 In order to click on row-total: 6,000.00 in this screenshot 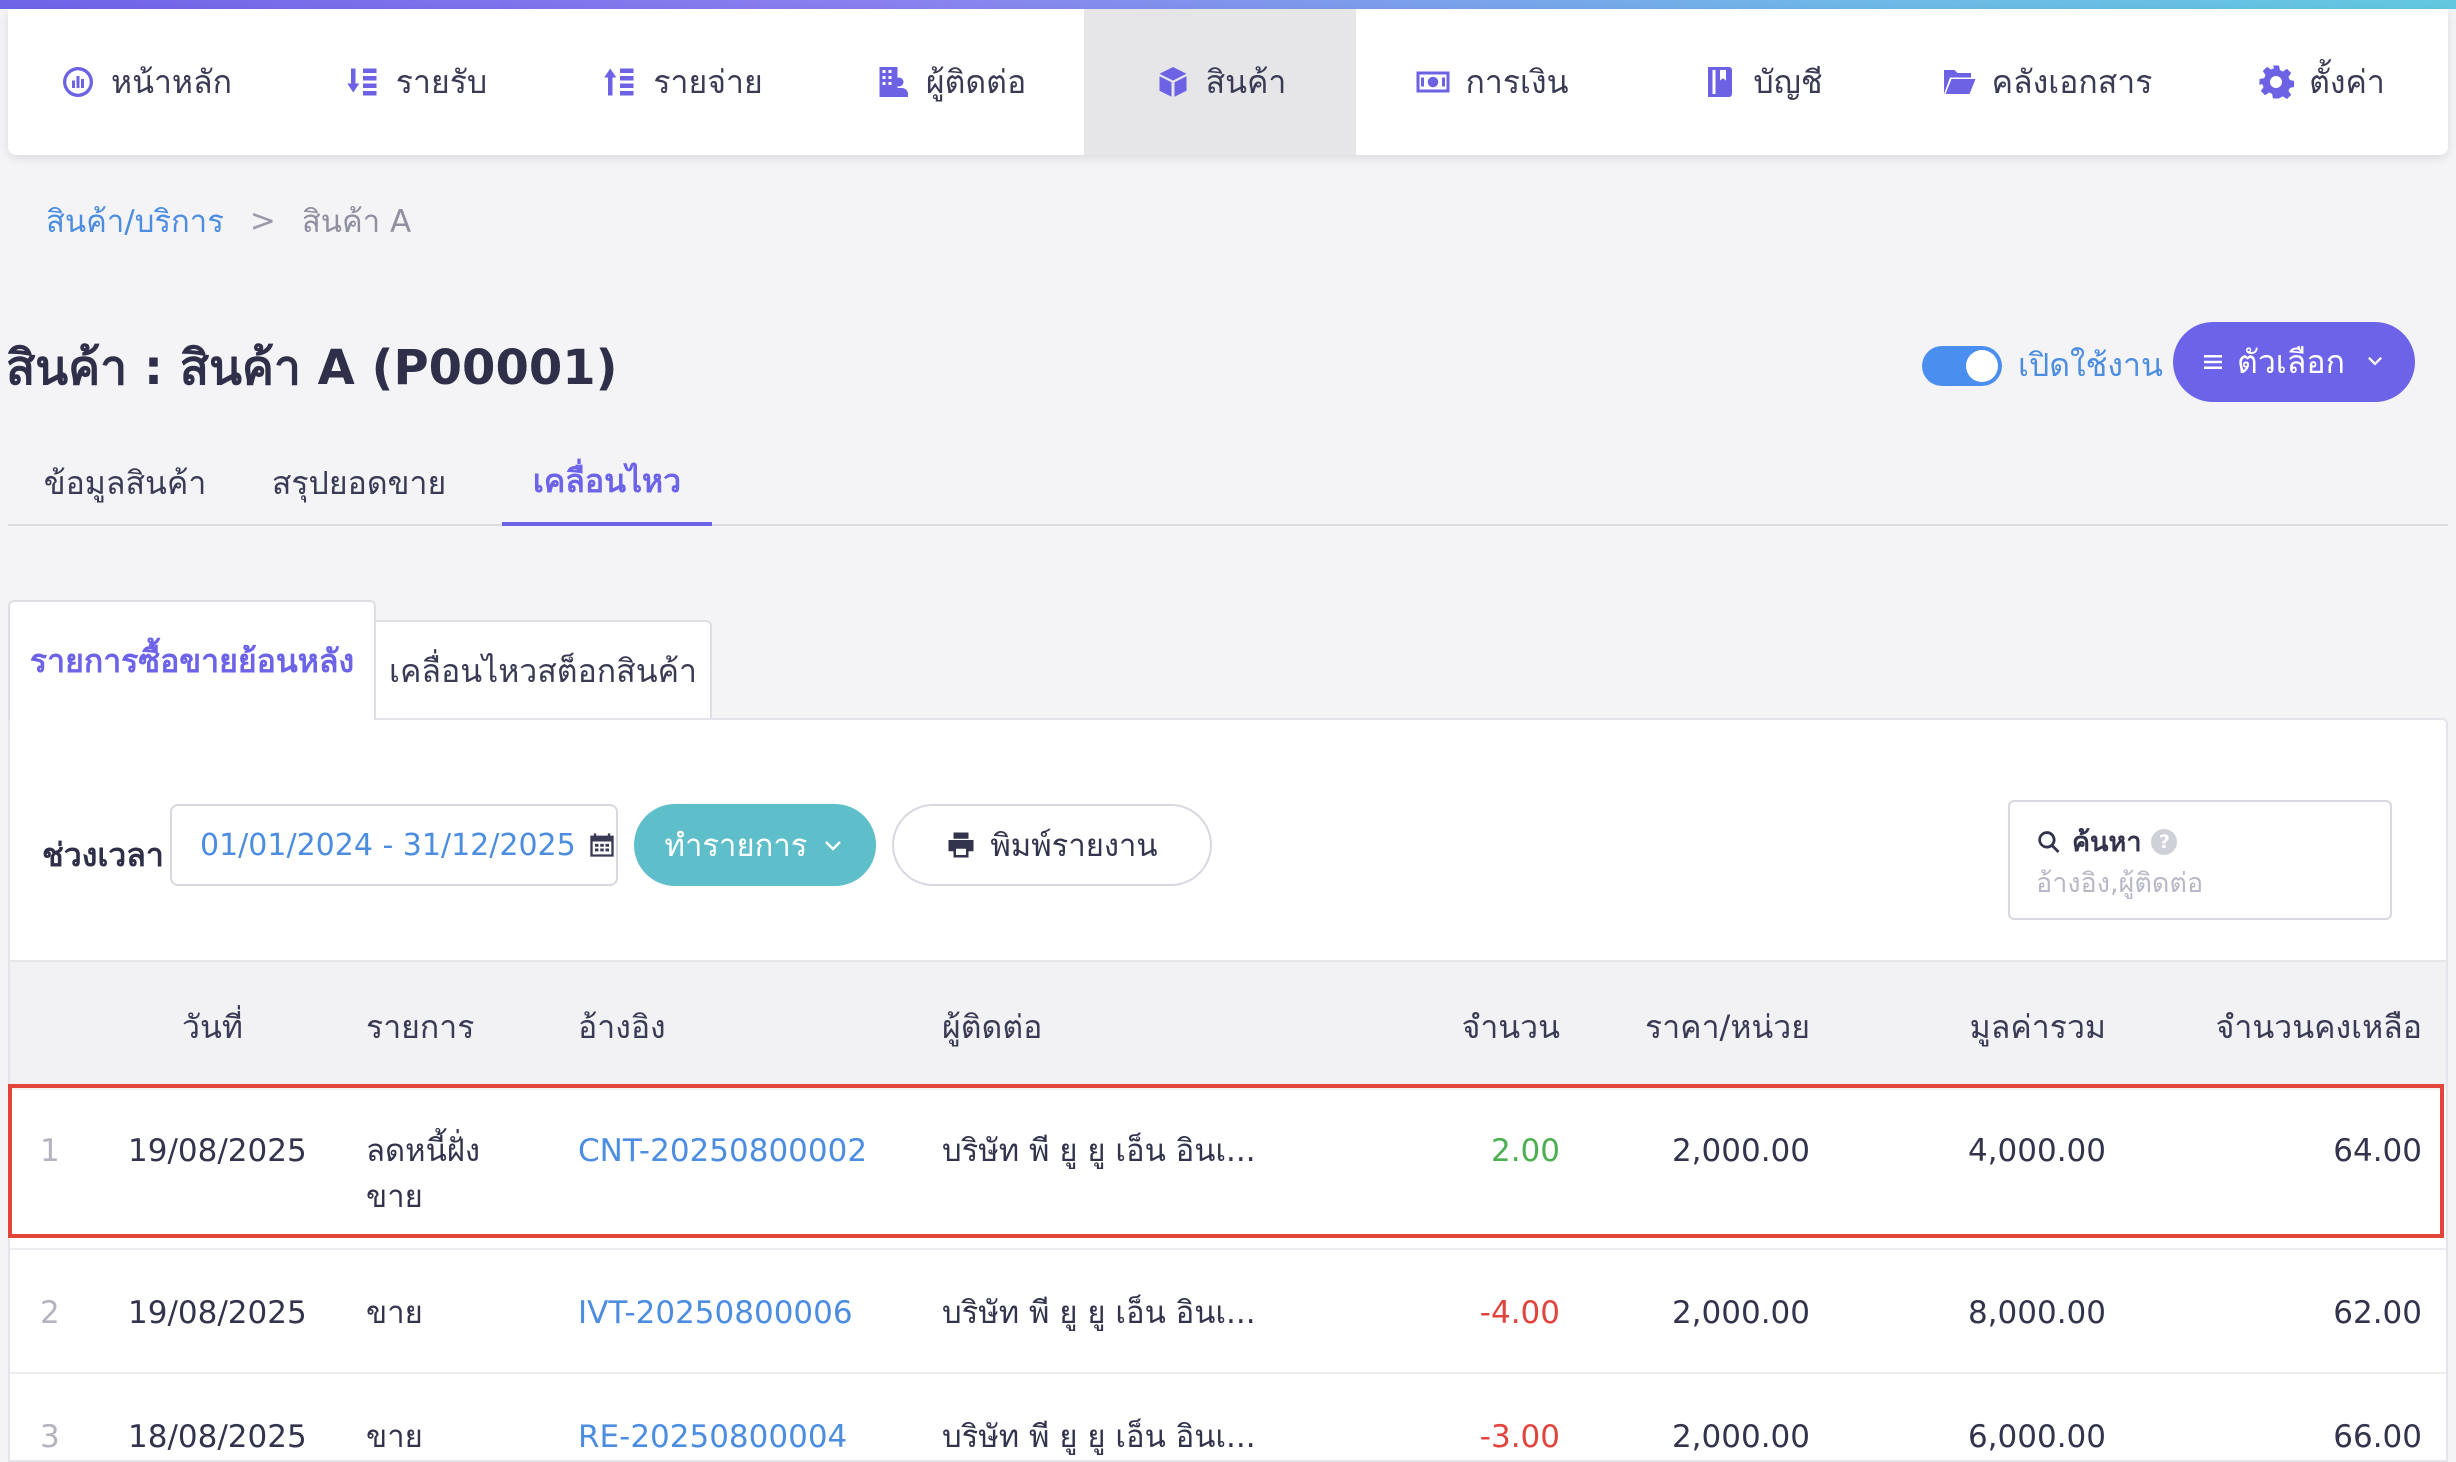, I will do `click(2036, 1437)`.